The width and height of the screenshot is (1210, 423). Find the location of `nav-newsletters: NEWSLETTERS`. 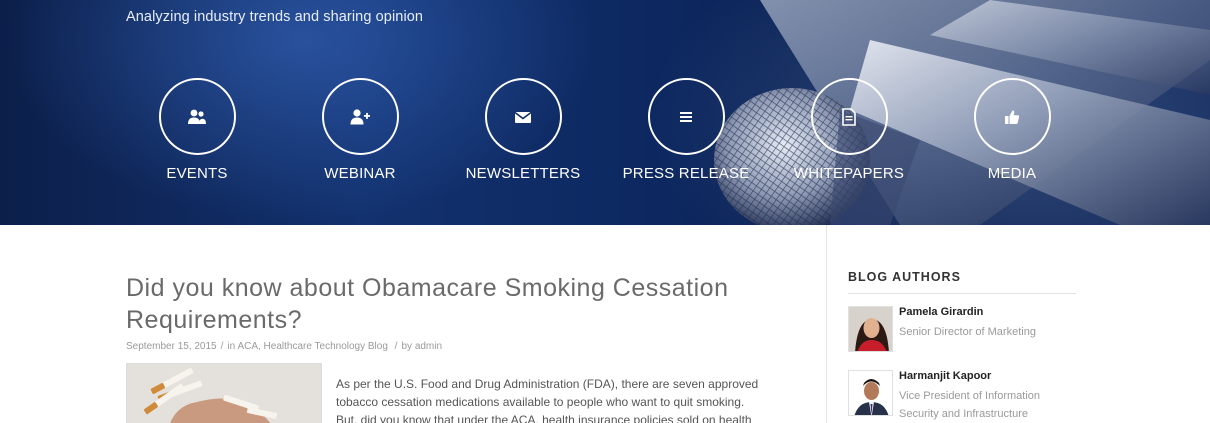

nav-newsletters: NEWSLETTERS is located at coordinates (523, 130).